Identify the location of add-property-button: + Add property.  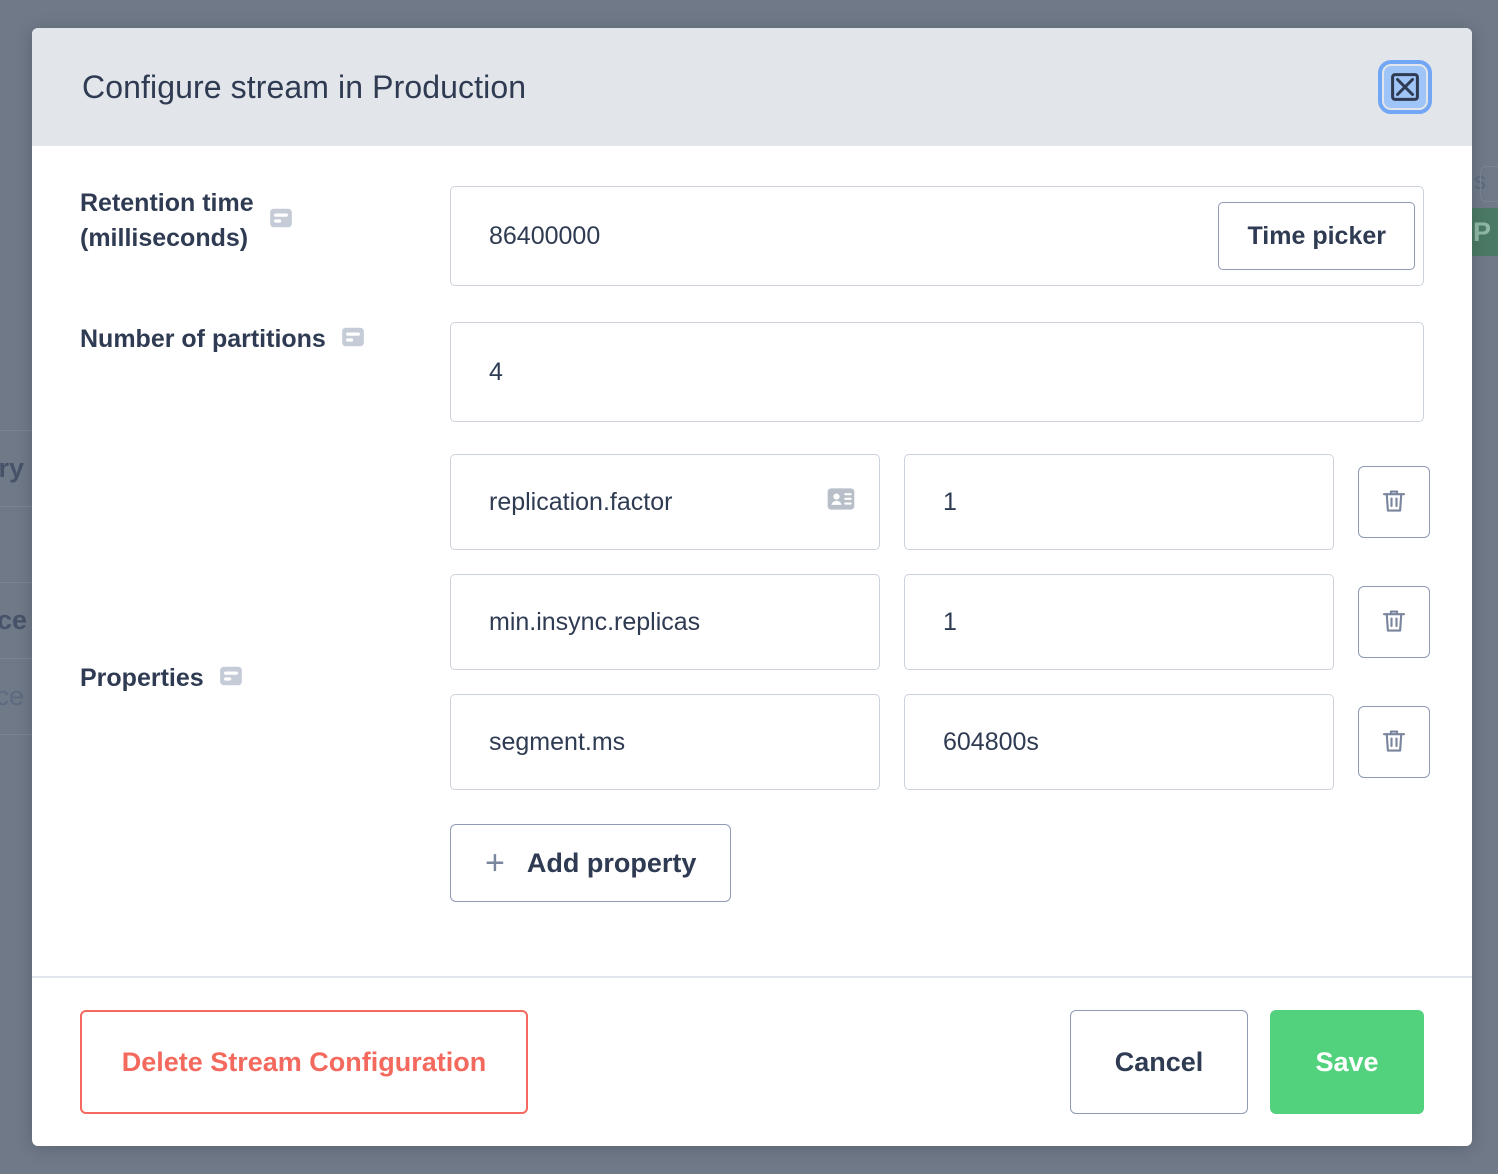
(591, 863).